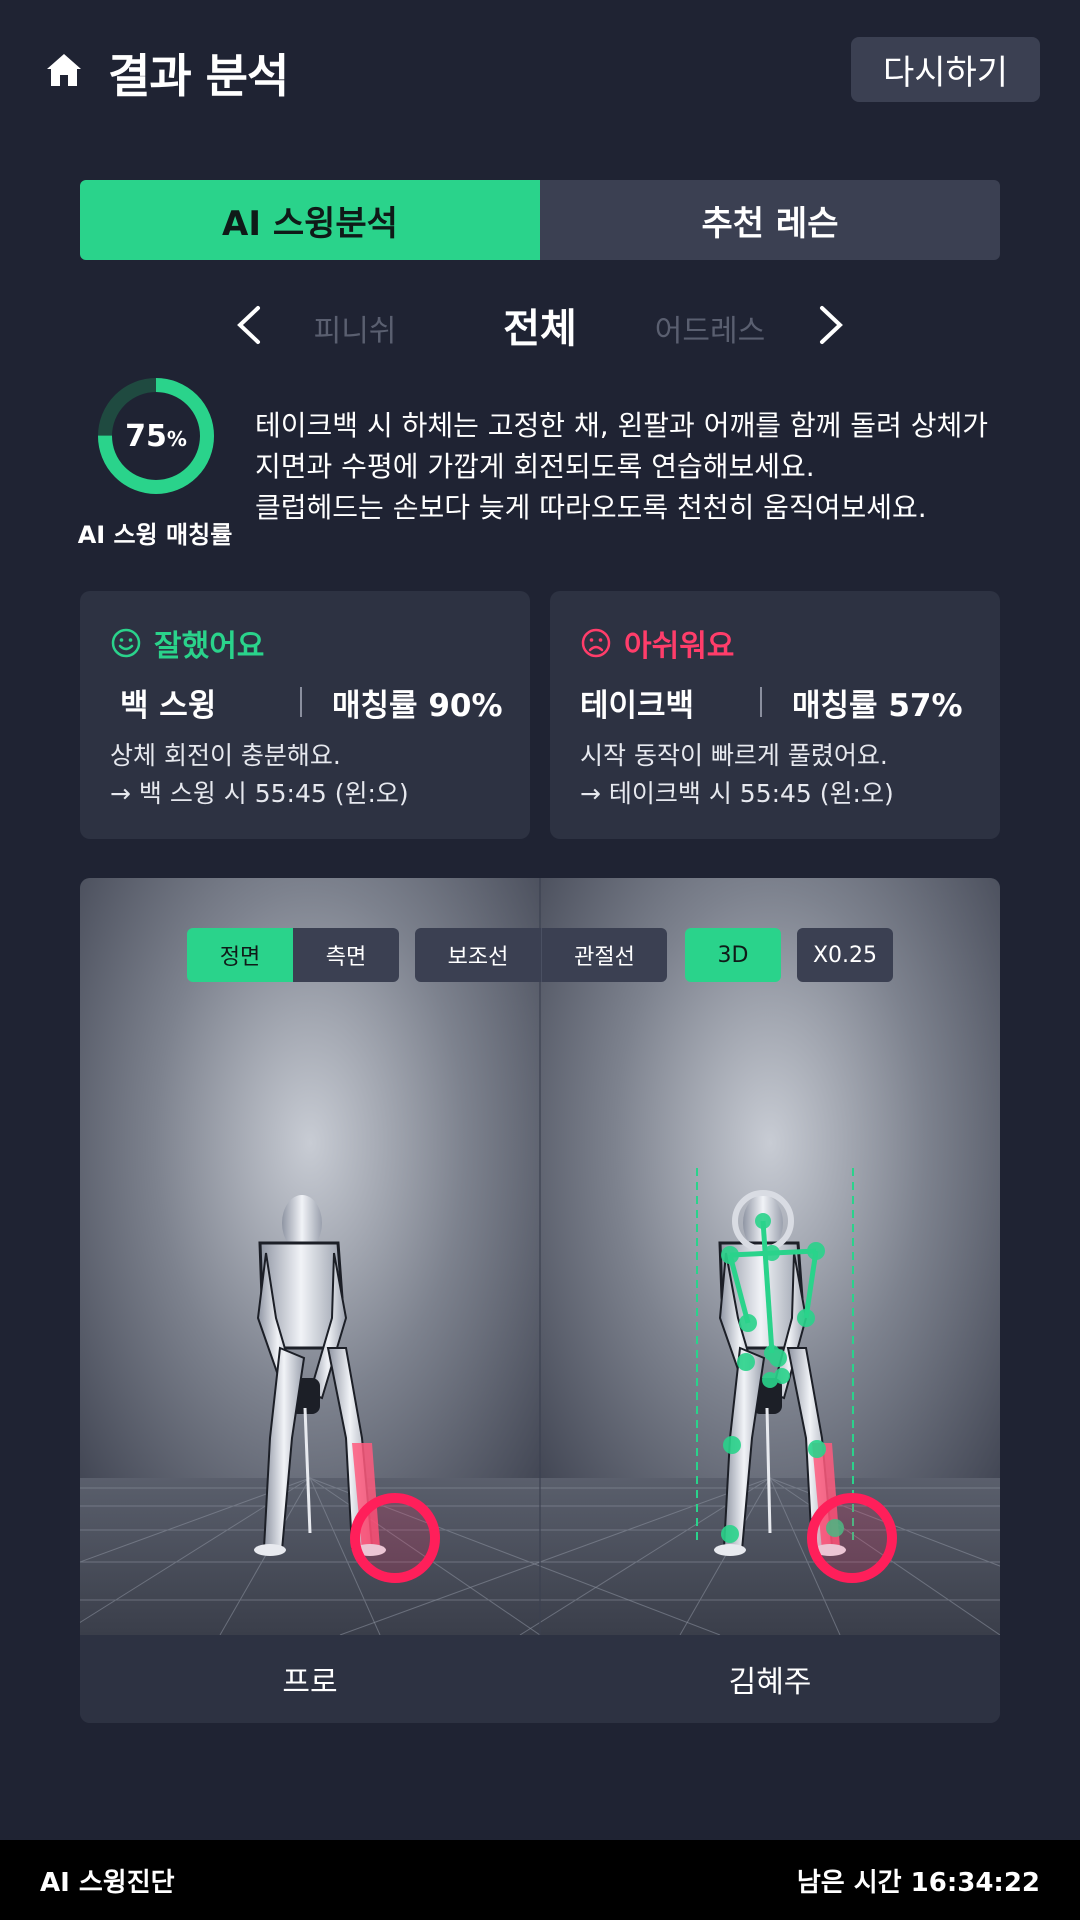 The image size is (1080, 1920). What do you see at coordinates (622, 425) in the screenshot?
I see `description-line: 테이크백 시 하체는 고정한 채, 왼팔과 어깨를 함께 돌려 상체가` at bounding box center [622, 425].